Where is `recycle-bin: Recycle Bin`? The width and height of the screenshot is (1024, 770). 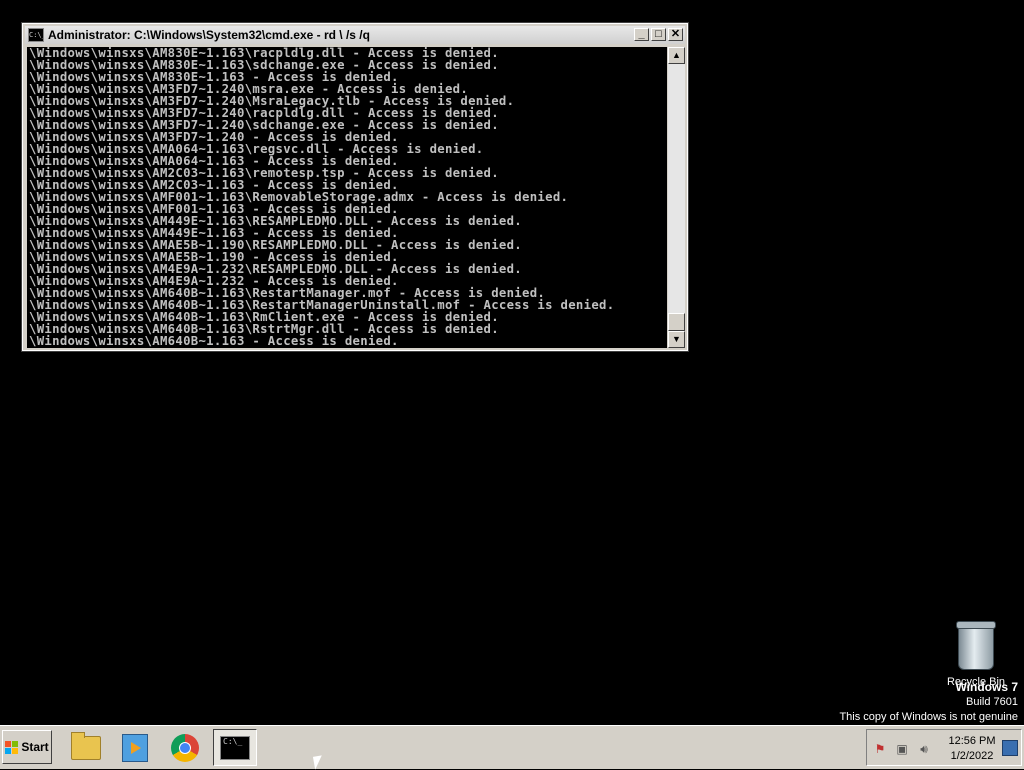 recycle-bin: Recycle Bin is located at coordinates (976, 654).